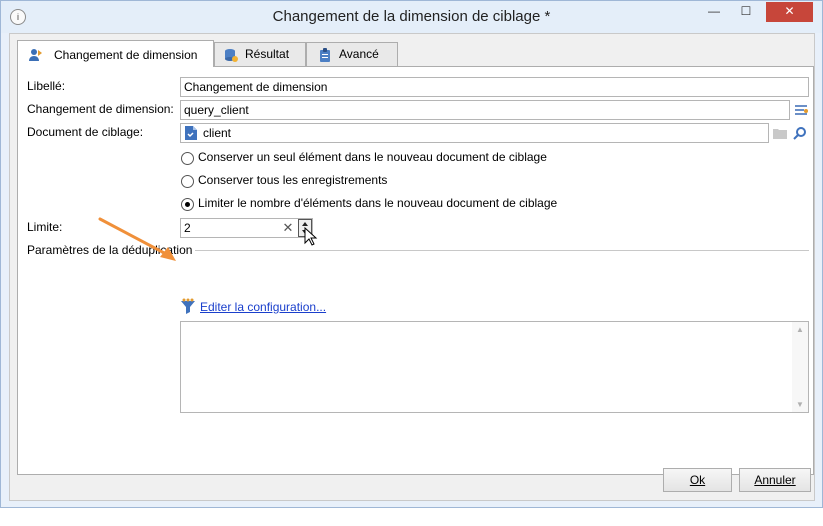 Image resolution: width=823 pixels, height=526 pixels. What do you see at coordinates (85, 132) in the screenshot?
I see `document-label: Document de ciblage:` at bounding box center [85, 132].